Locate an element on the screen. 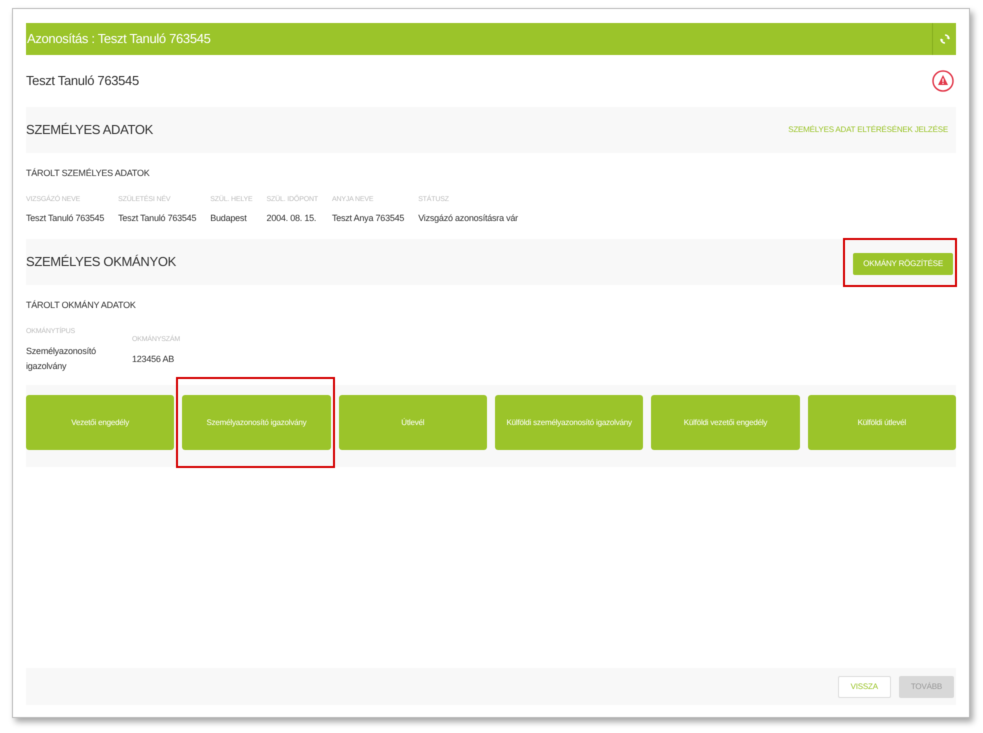 The image size is (983, 733). field-value: 123456 AB is located at coordinates (154, 359).